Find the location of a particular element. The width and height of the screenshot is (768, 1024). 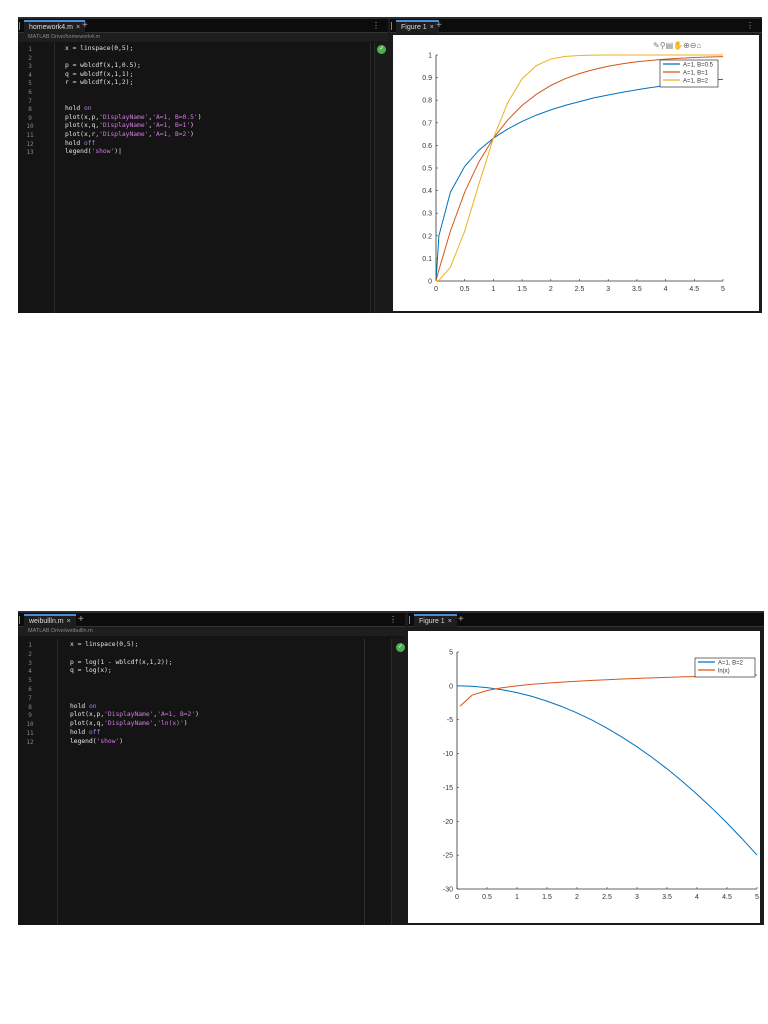

tab-label: weibullln.m is located at coordinates (46, 621).